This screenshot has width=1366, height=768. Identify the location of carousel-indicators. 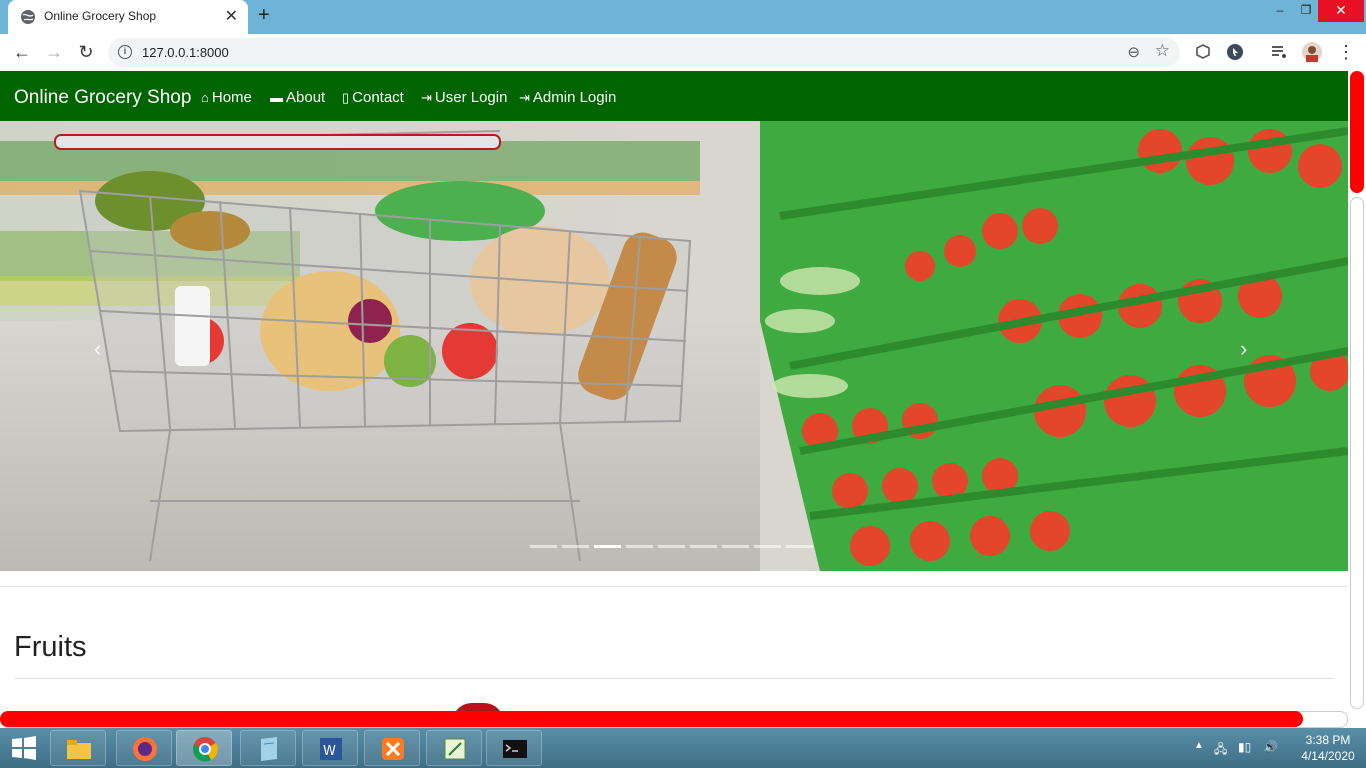
(671, 546).